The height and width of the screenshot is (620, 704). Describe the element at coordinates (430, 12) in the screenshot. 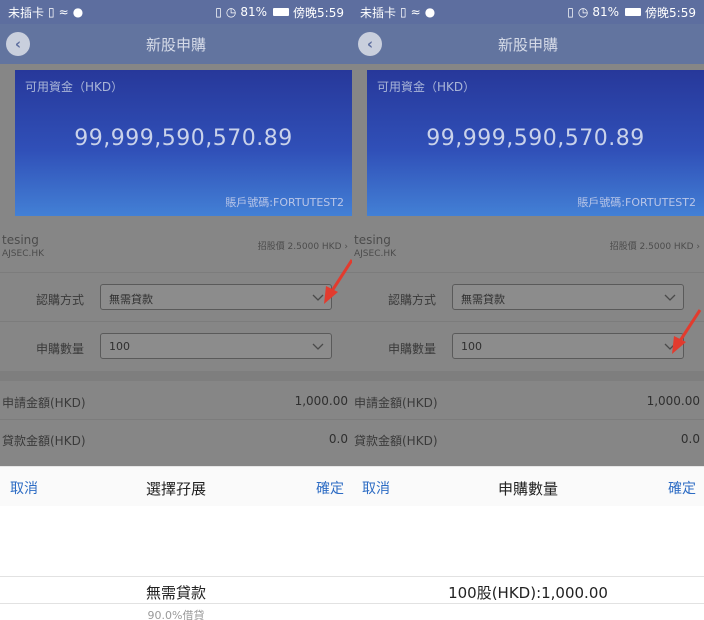

I see `notification-icon: ●` at that location.